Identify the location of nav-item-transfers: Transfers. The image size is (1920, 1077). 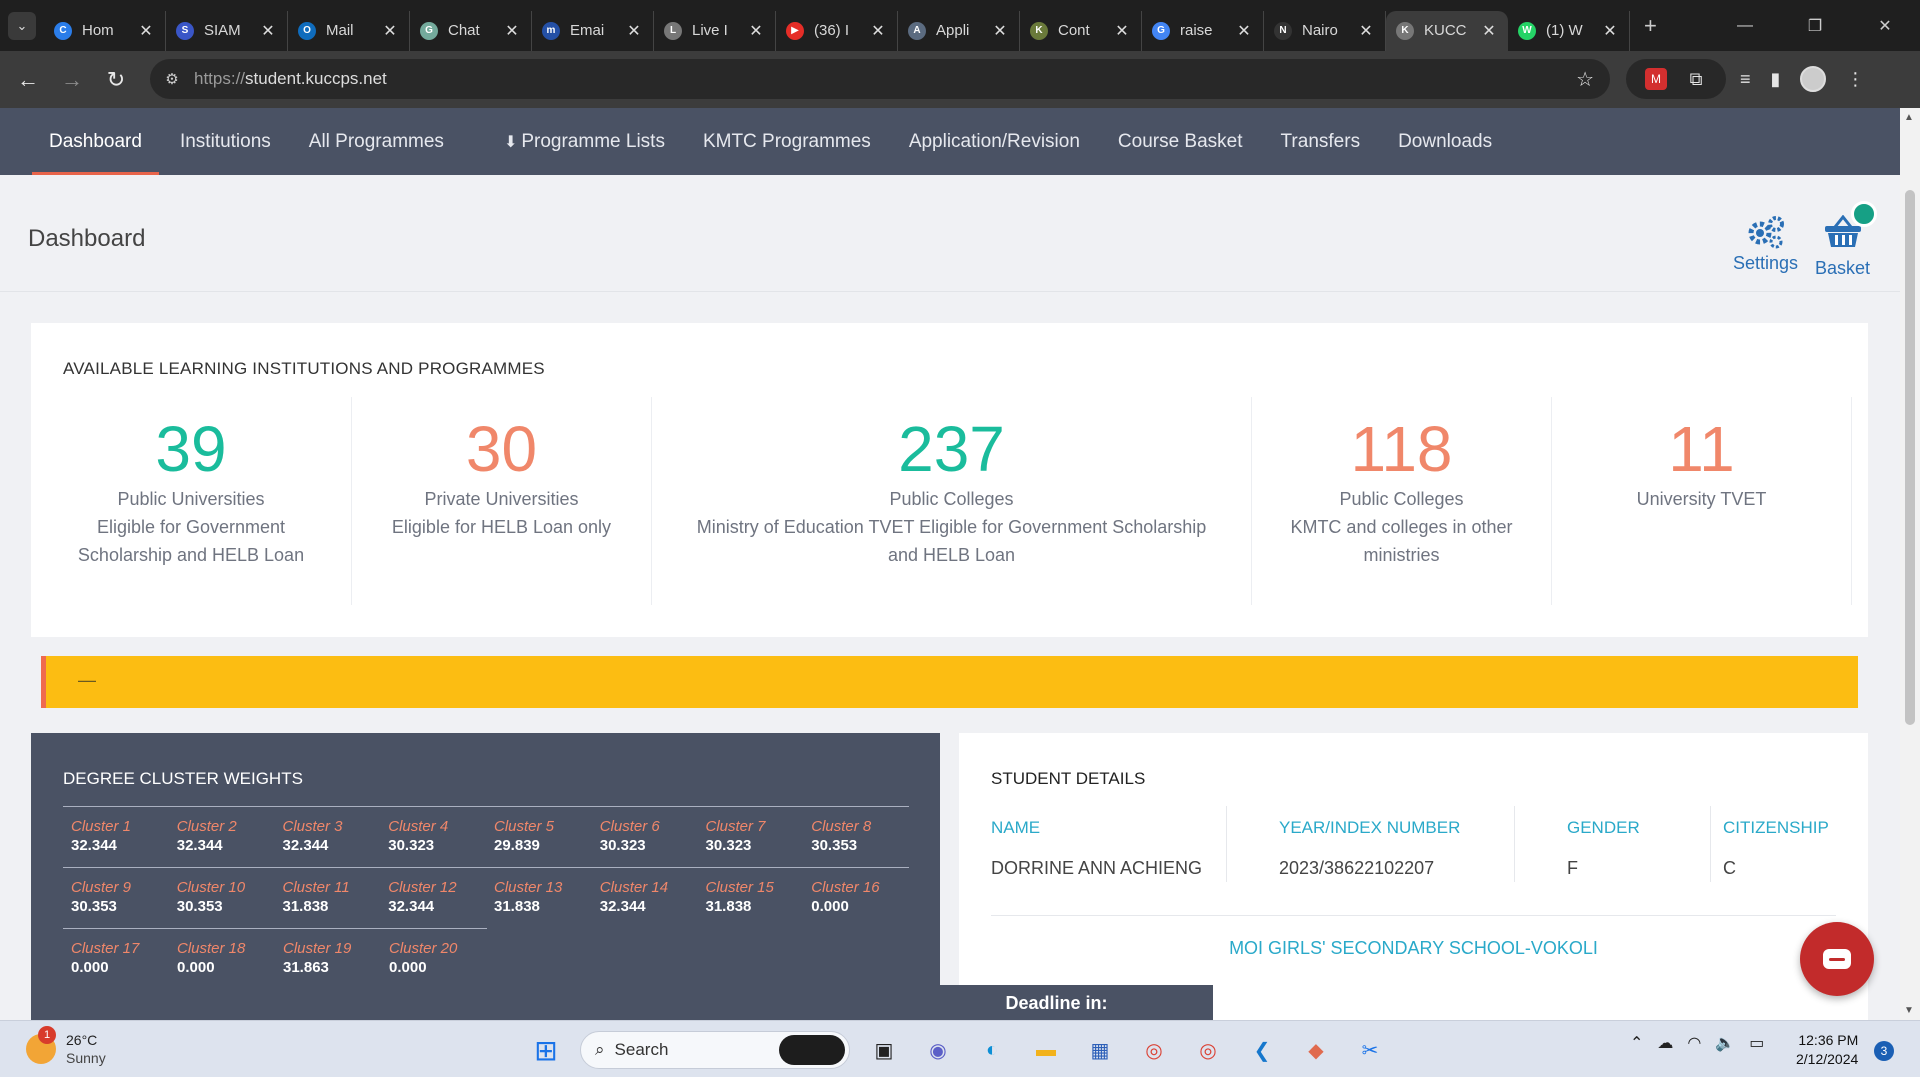
(1321, 141).